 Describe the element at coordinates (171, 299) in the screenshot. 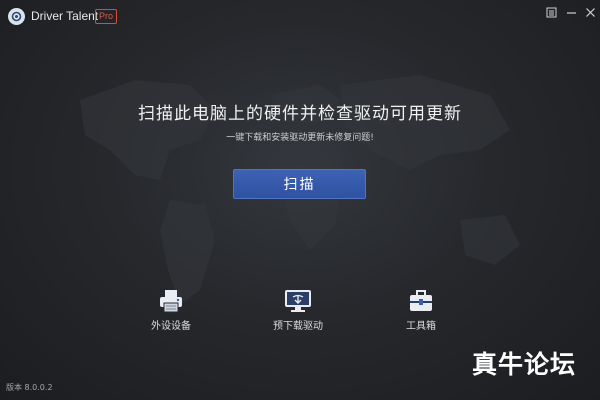

I see `printer-icon` at that location.